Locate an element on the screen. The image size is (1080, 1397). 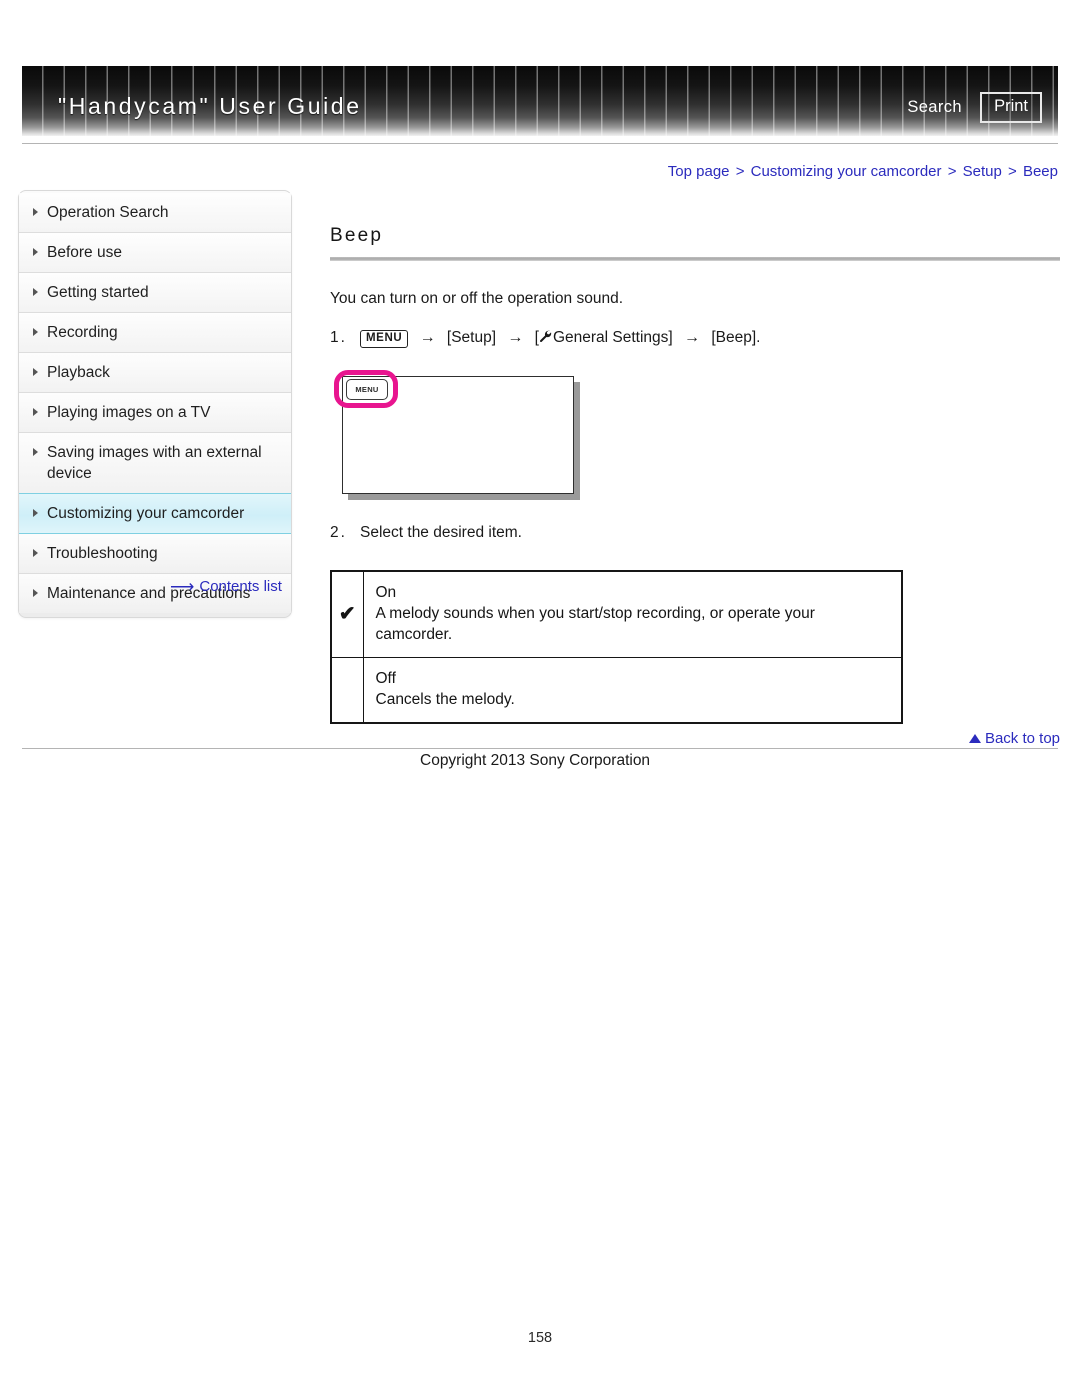
wrench-icon is located at coordinates (545, 335).